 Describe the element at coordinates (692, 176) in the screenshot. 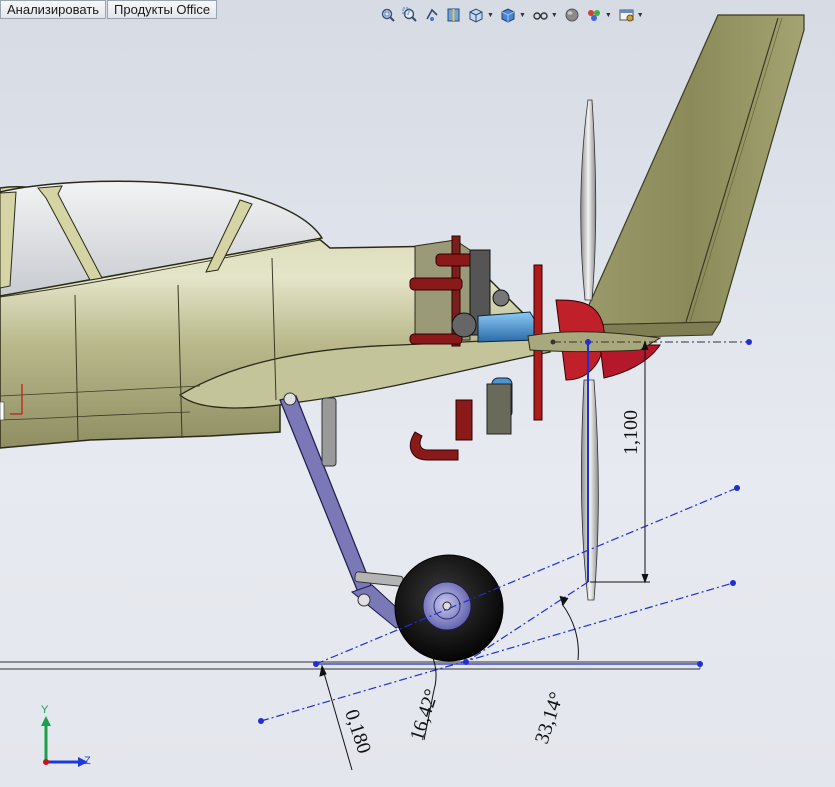

I see `vertical-tail` at that location.